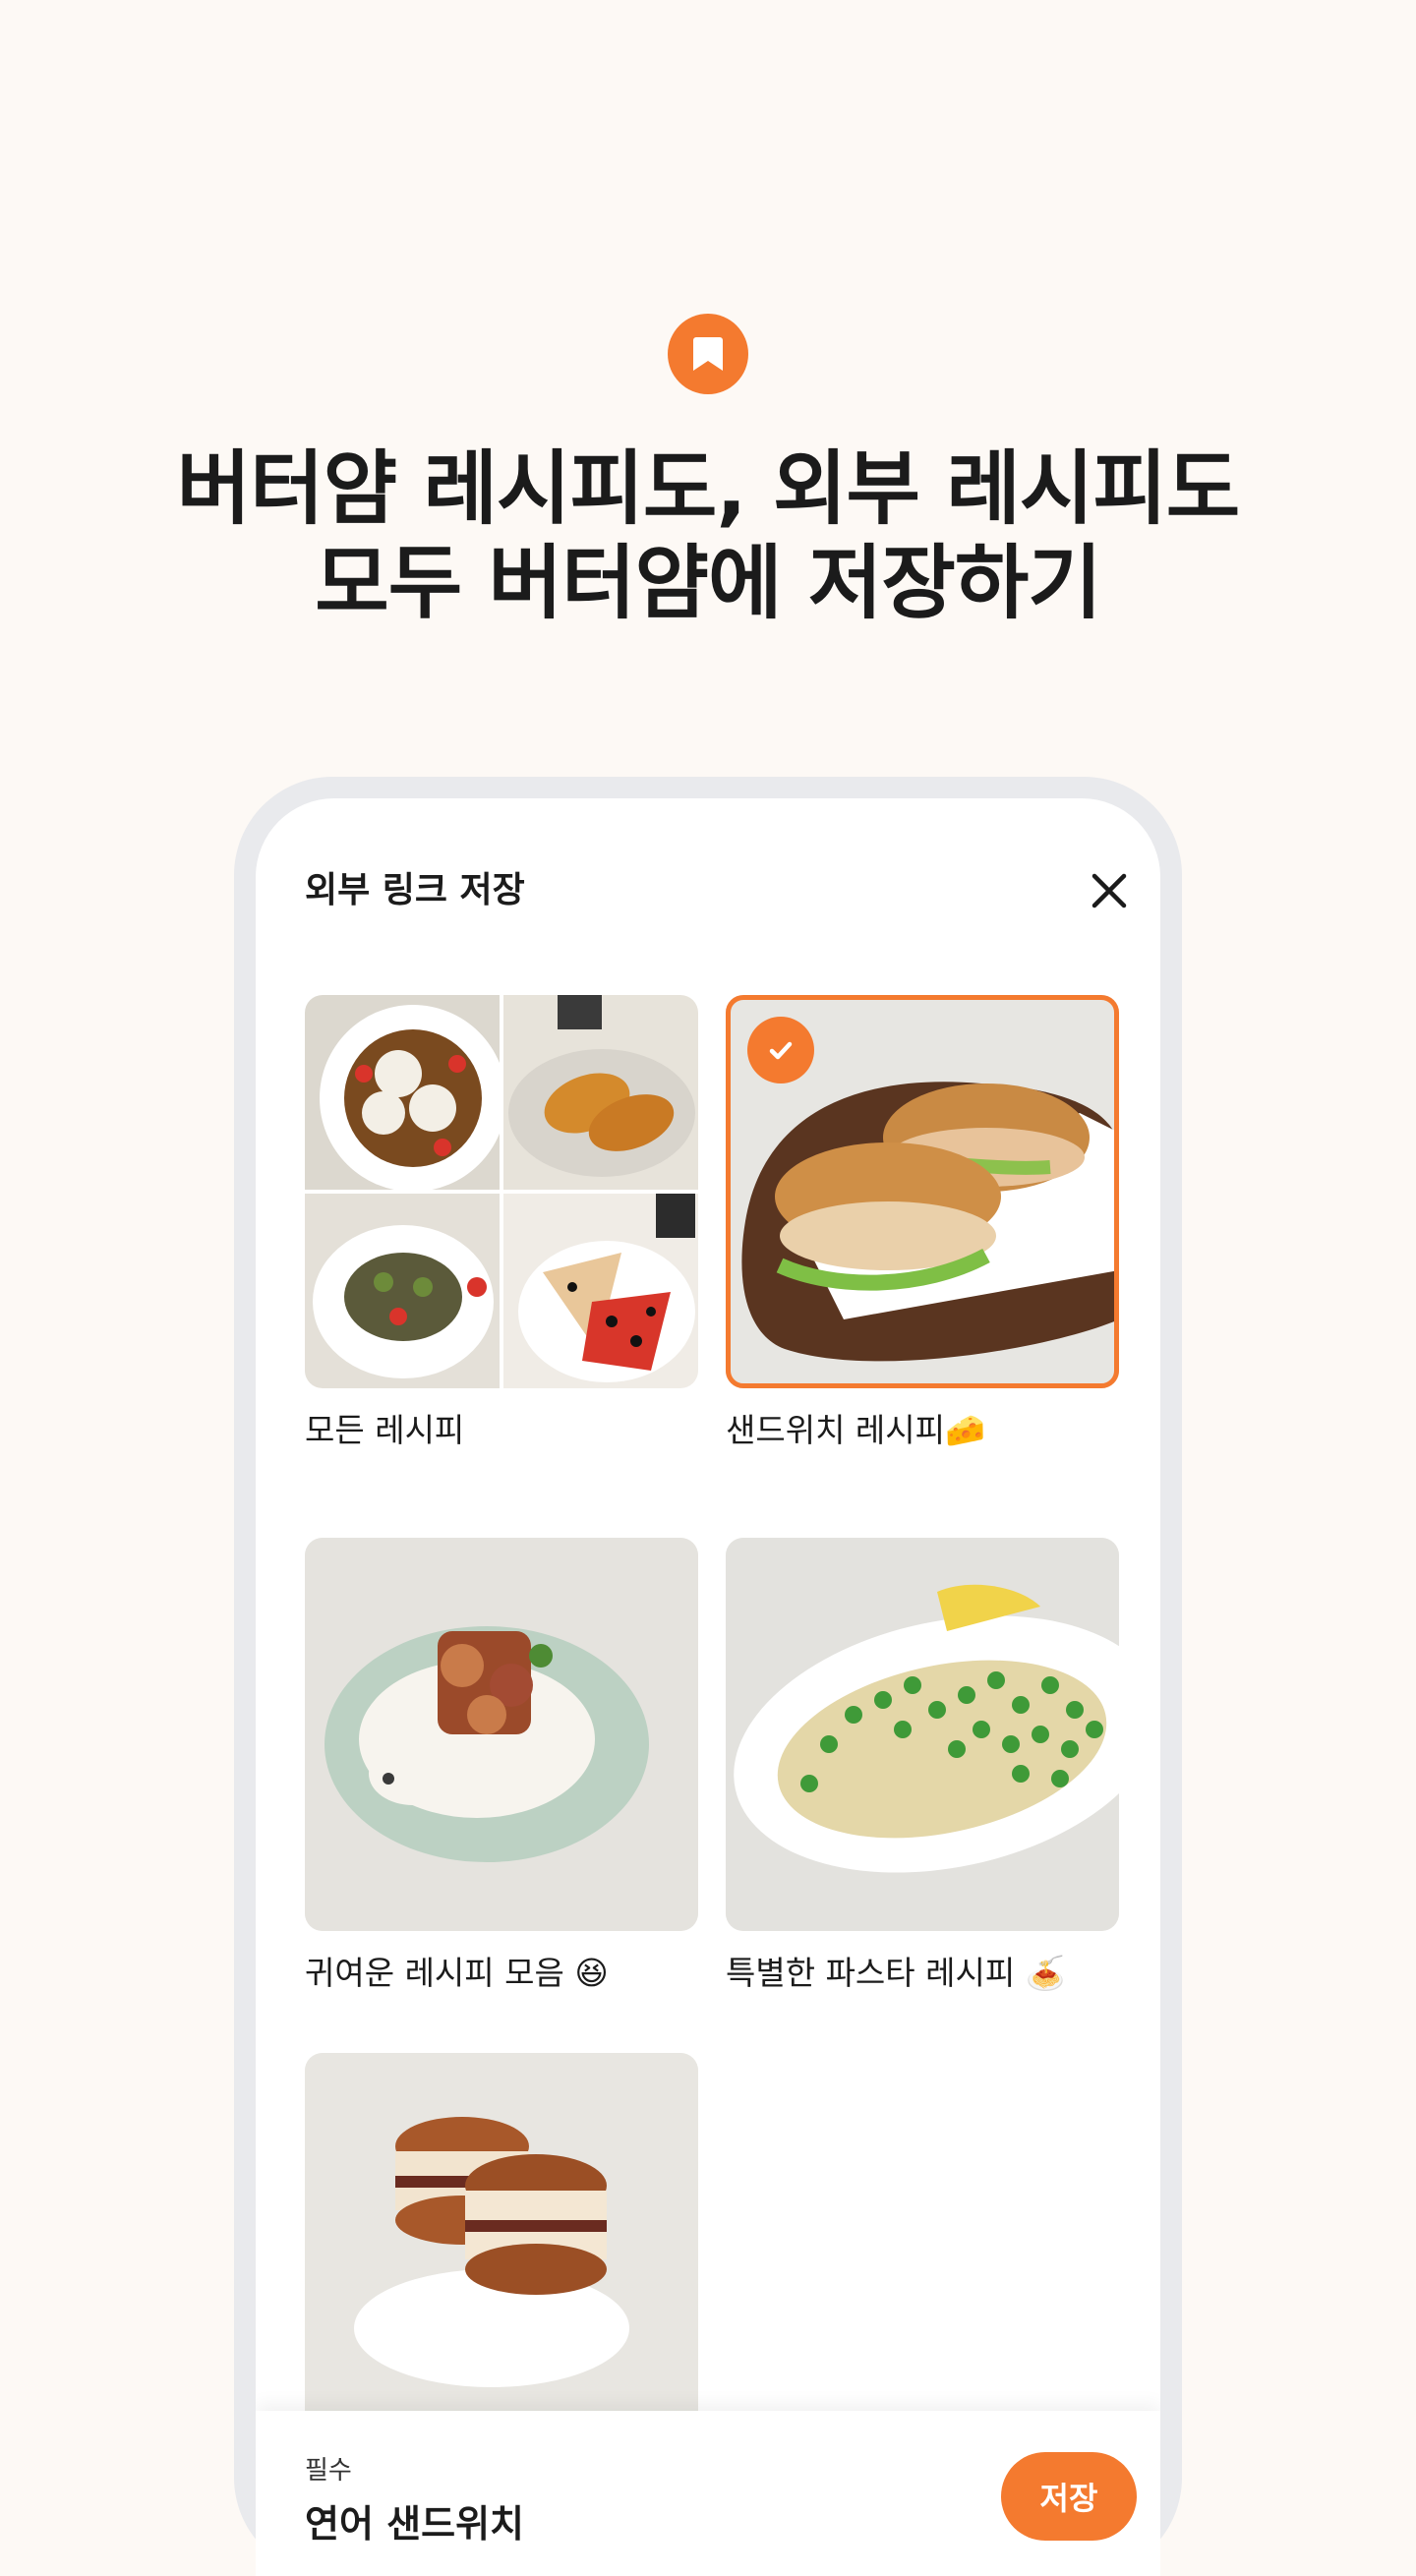 This screenshot has width=1416, height=2576. What do you see at coordinates (1069, 2496) in the screenshot?
I see `save-button: 저장` at bounding box center [1069, 2496].